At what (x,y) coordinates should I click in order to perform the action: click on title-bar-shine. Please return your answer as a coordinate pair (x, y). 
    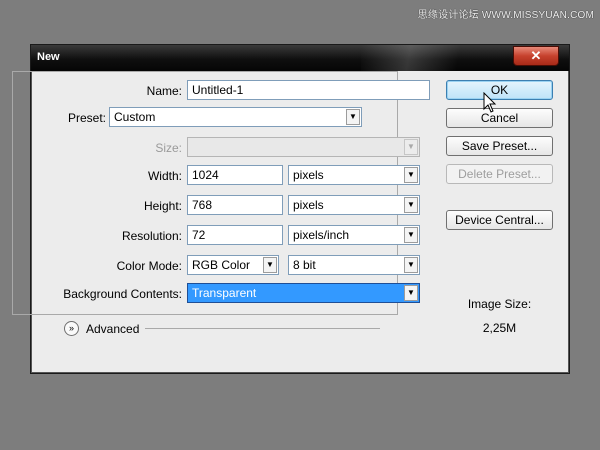
    Looking at the image, I should click on (421, 58).